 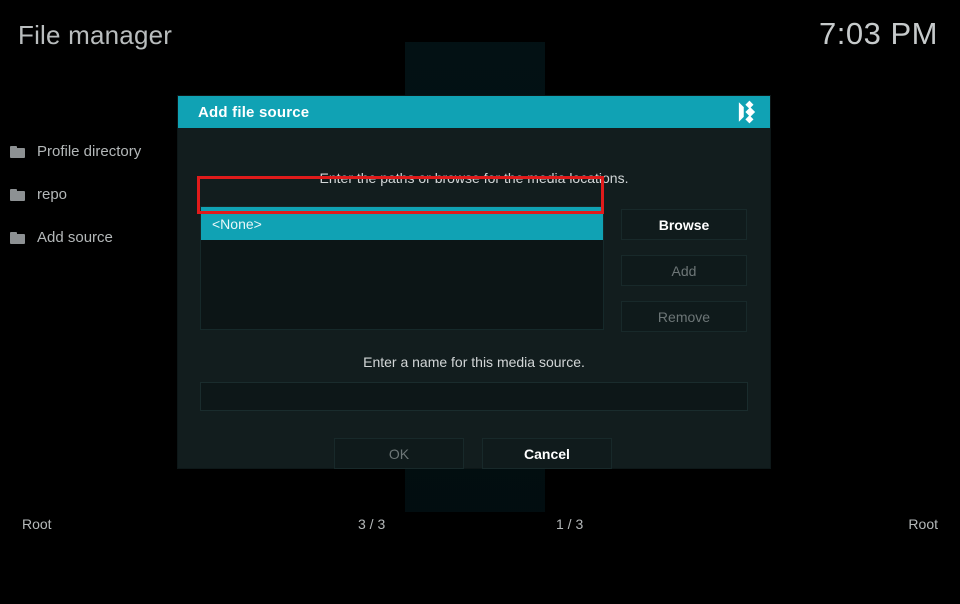 I want to click on status-left-count: 3 / 3, so click(x=372, y=524).